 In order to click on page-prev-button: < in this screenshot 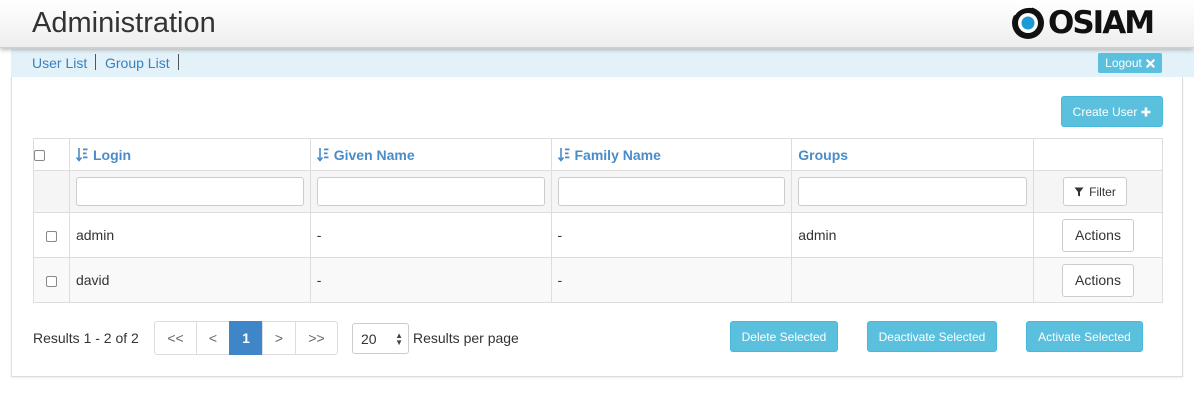, I will do `click(213, 338)`.